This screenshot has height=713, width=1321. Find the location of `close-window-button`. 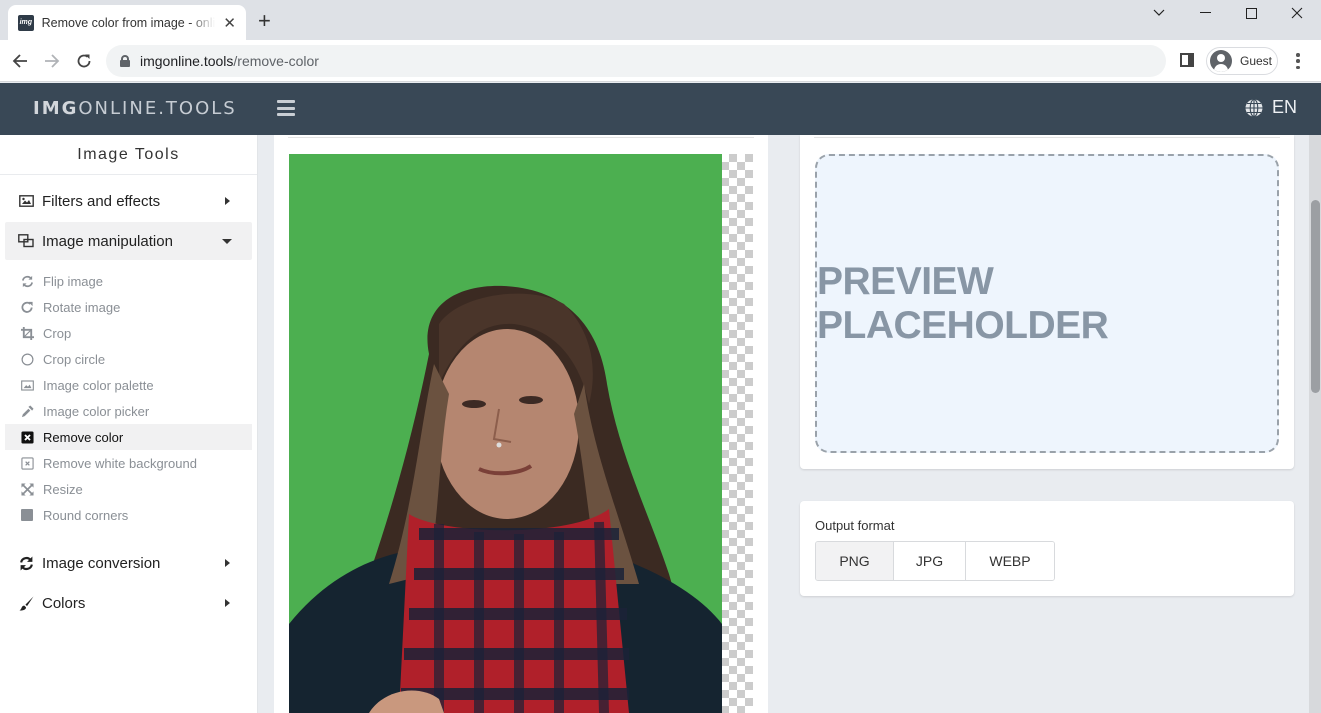

close-window-button is located at coordinates (1297, 13).